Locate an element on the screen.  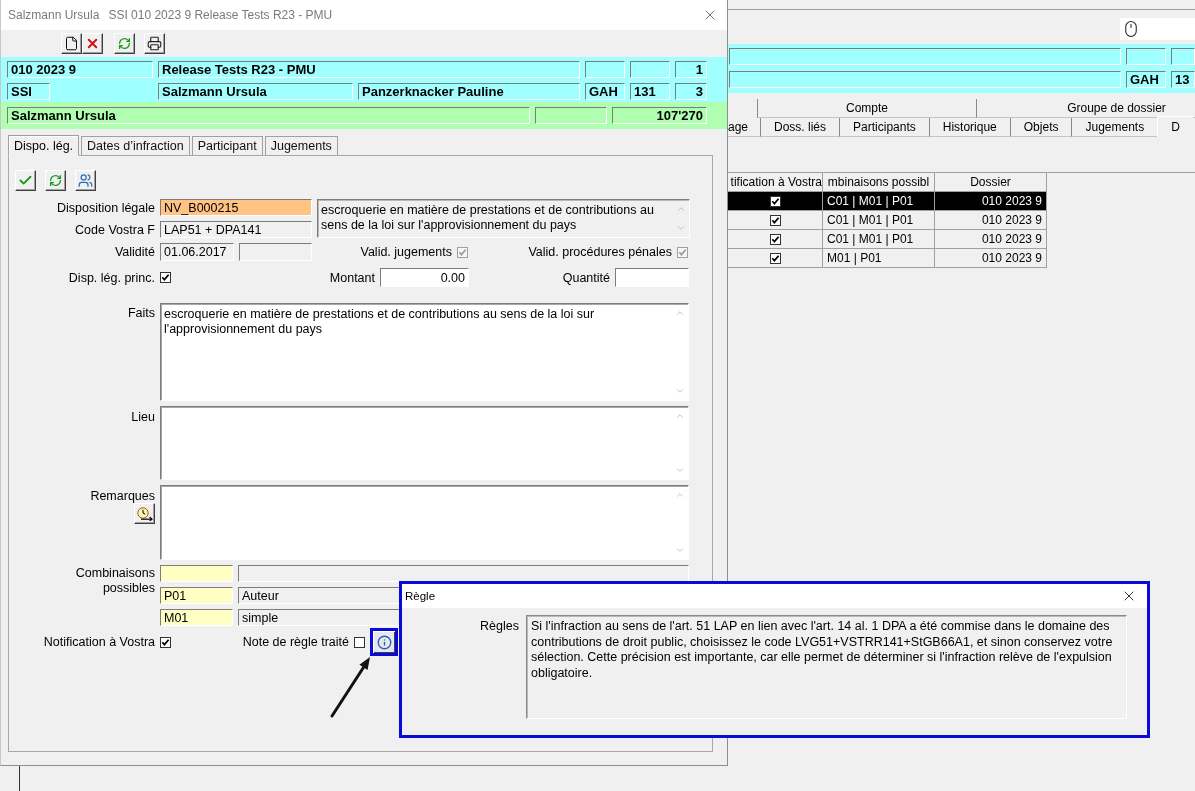
field-label: Lieu is located at coordinates (143, 417).